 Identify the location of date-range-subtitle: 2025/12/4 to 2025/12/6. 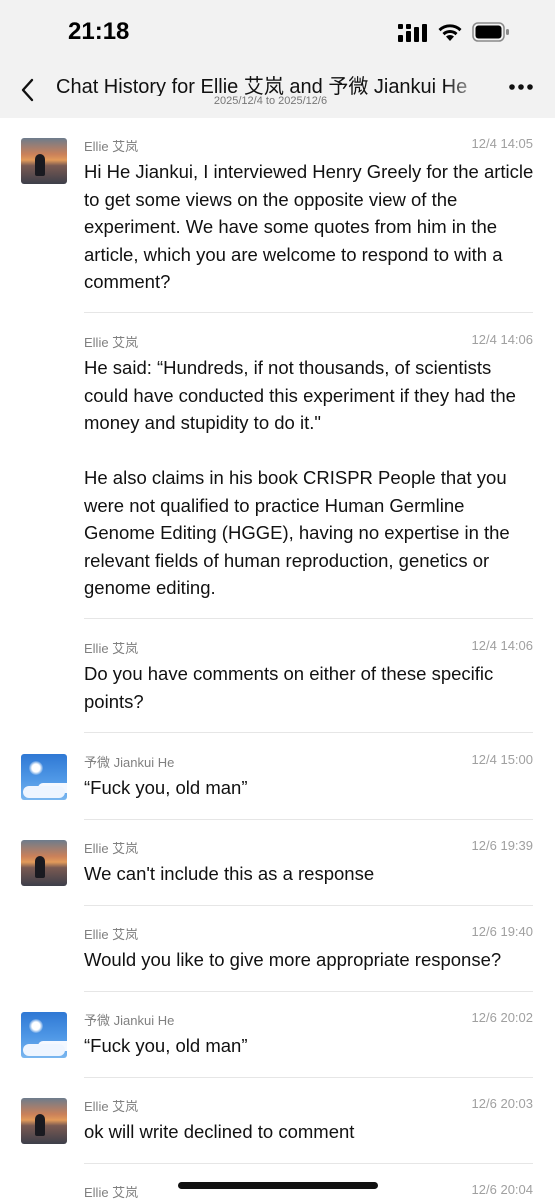
(270, 101).